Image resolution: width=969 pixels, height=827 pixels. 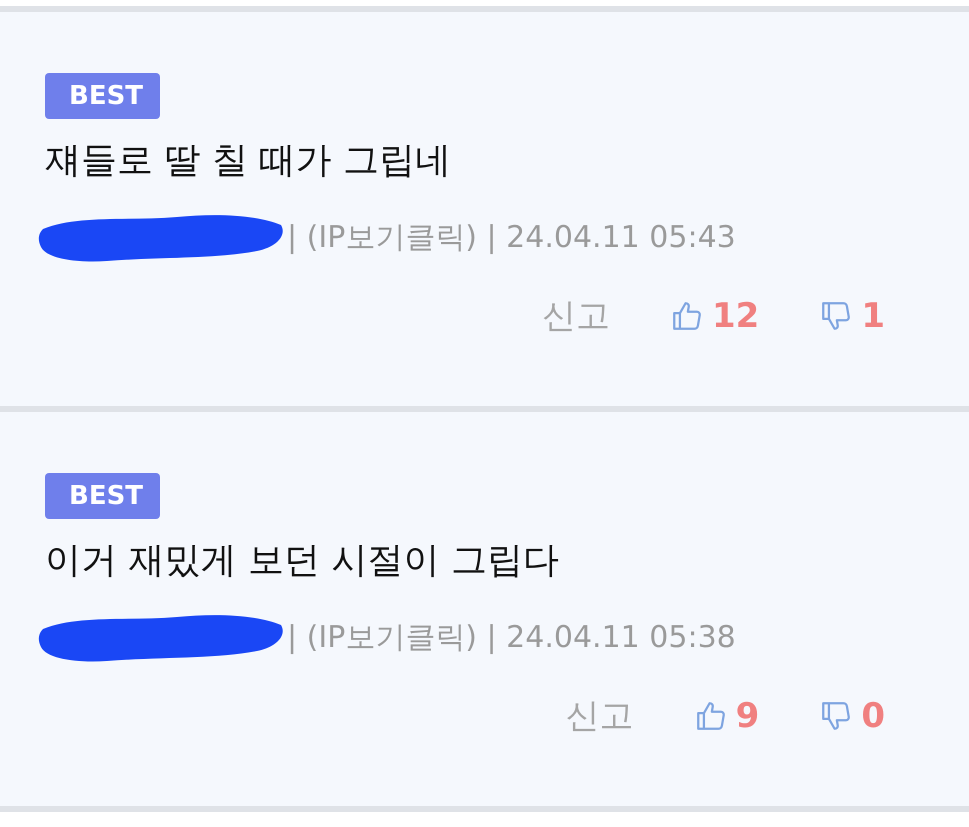 I want to click on dislike-button: 0, so click(x=852, y=716).